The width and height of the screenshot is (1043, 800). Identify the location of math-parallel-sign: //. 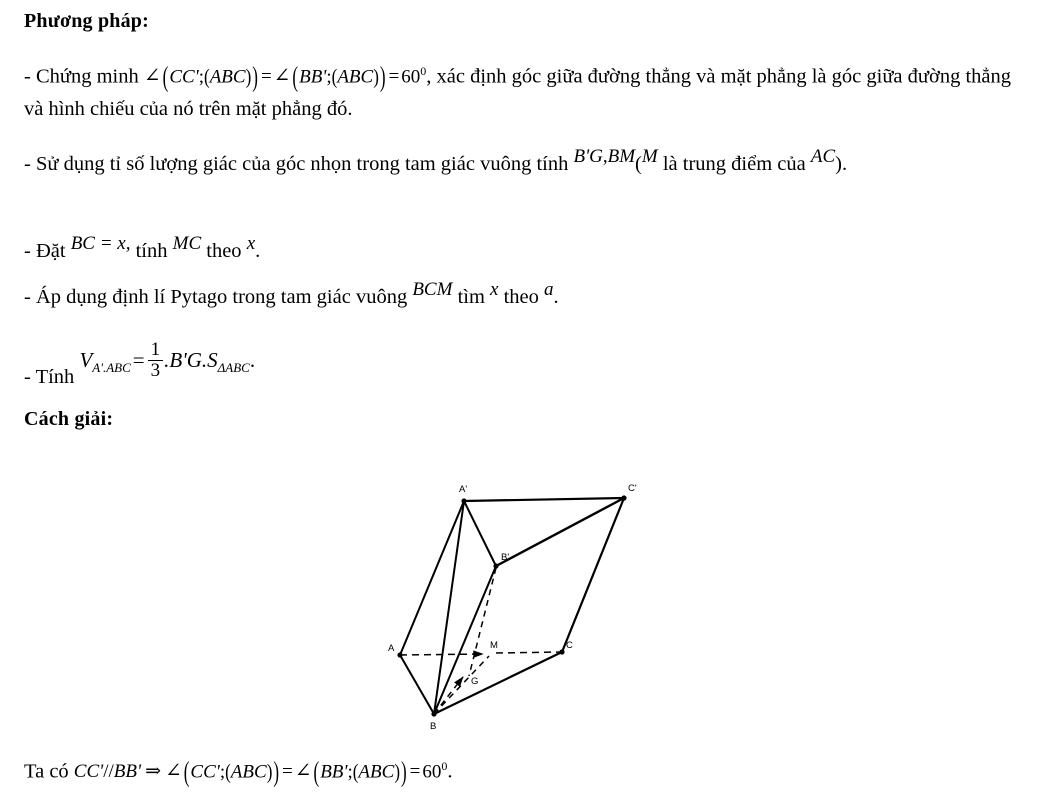
(108, 772).